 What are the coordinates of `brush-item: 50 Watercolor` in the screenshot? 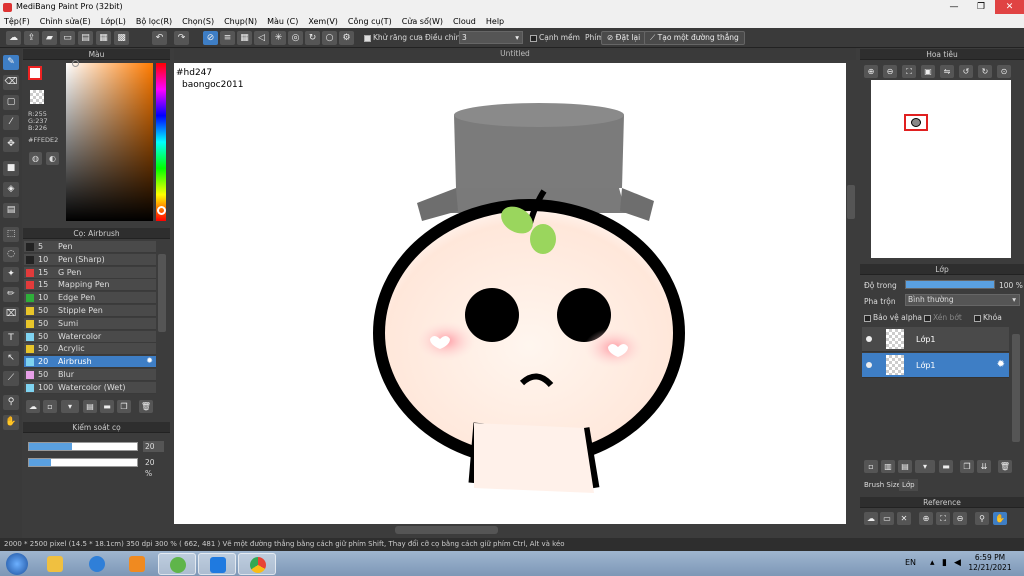 It's located at (90, 336).